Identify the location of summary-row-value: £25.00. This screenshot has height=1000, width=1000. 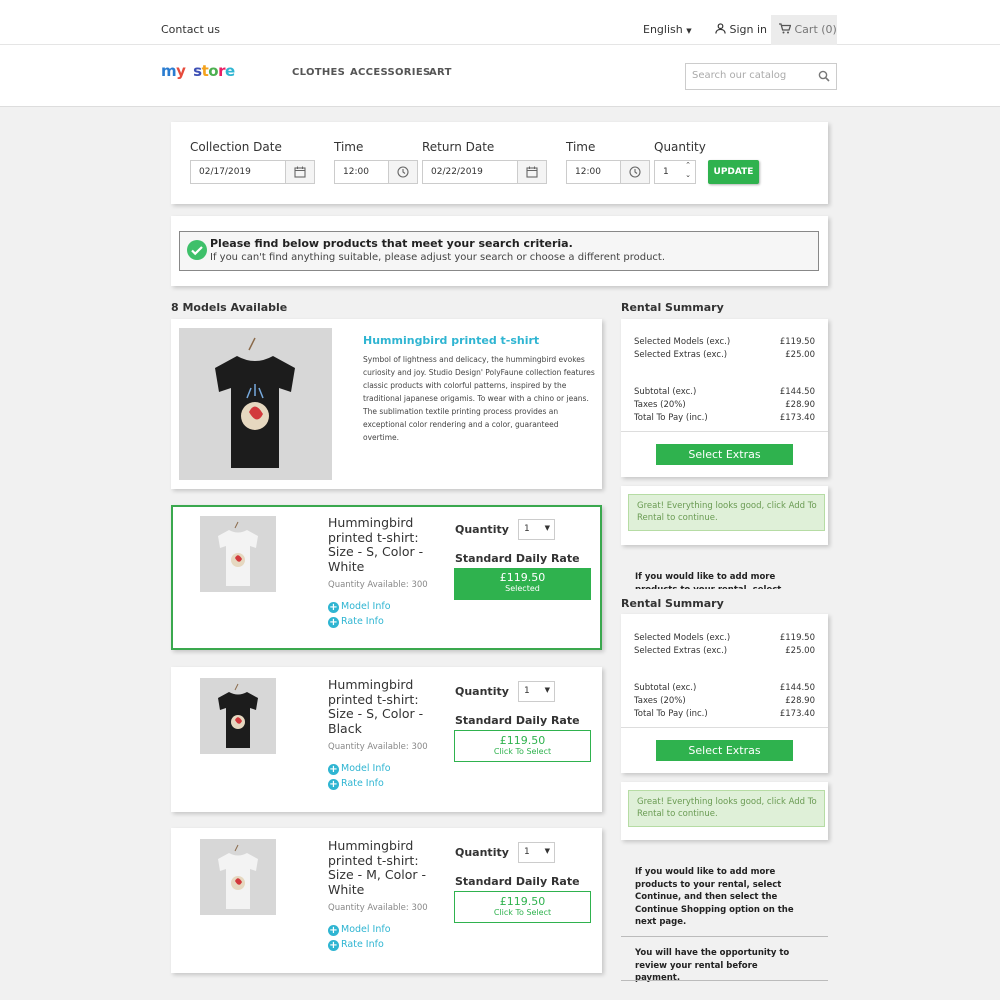
(800, 355).